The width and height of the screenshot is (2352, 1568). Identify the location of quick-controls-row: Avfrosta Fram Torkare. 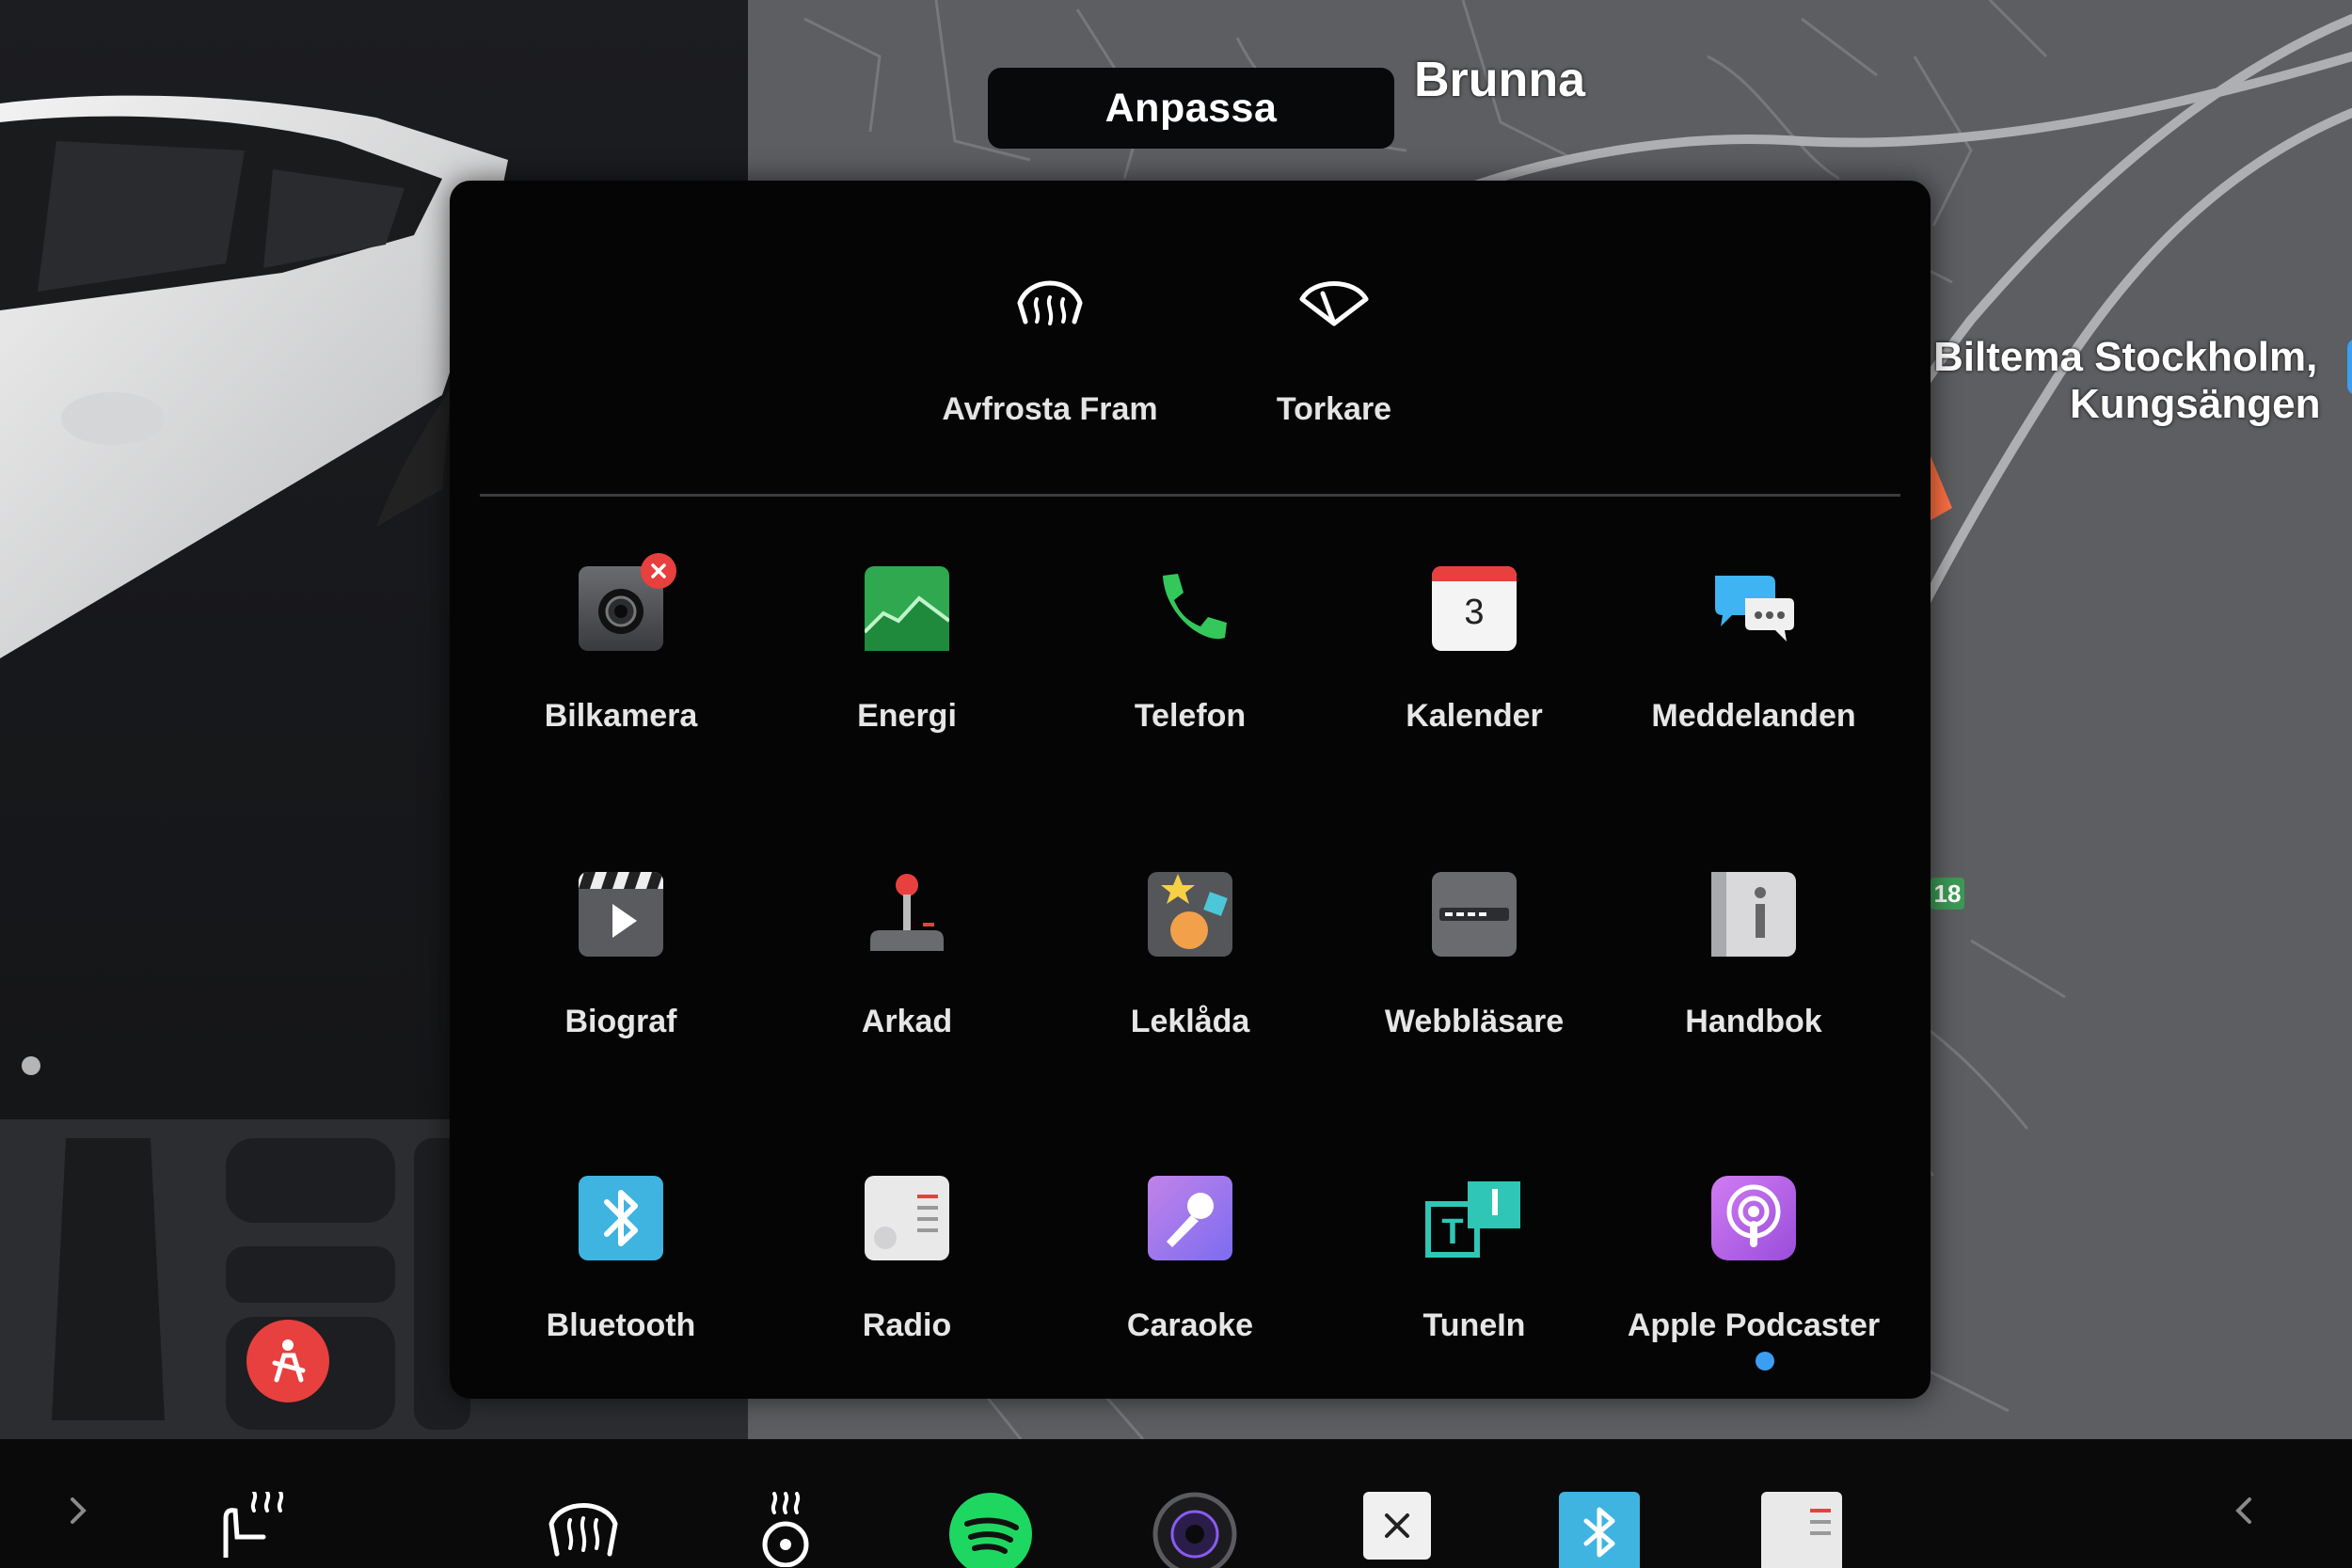
(1190, 338).